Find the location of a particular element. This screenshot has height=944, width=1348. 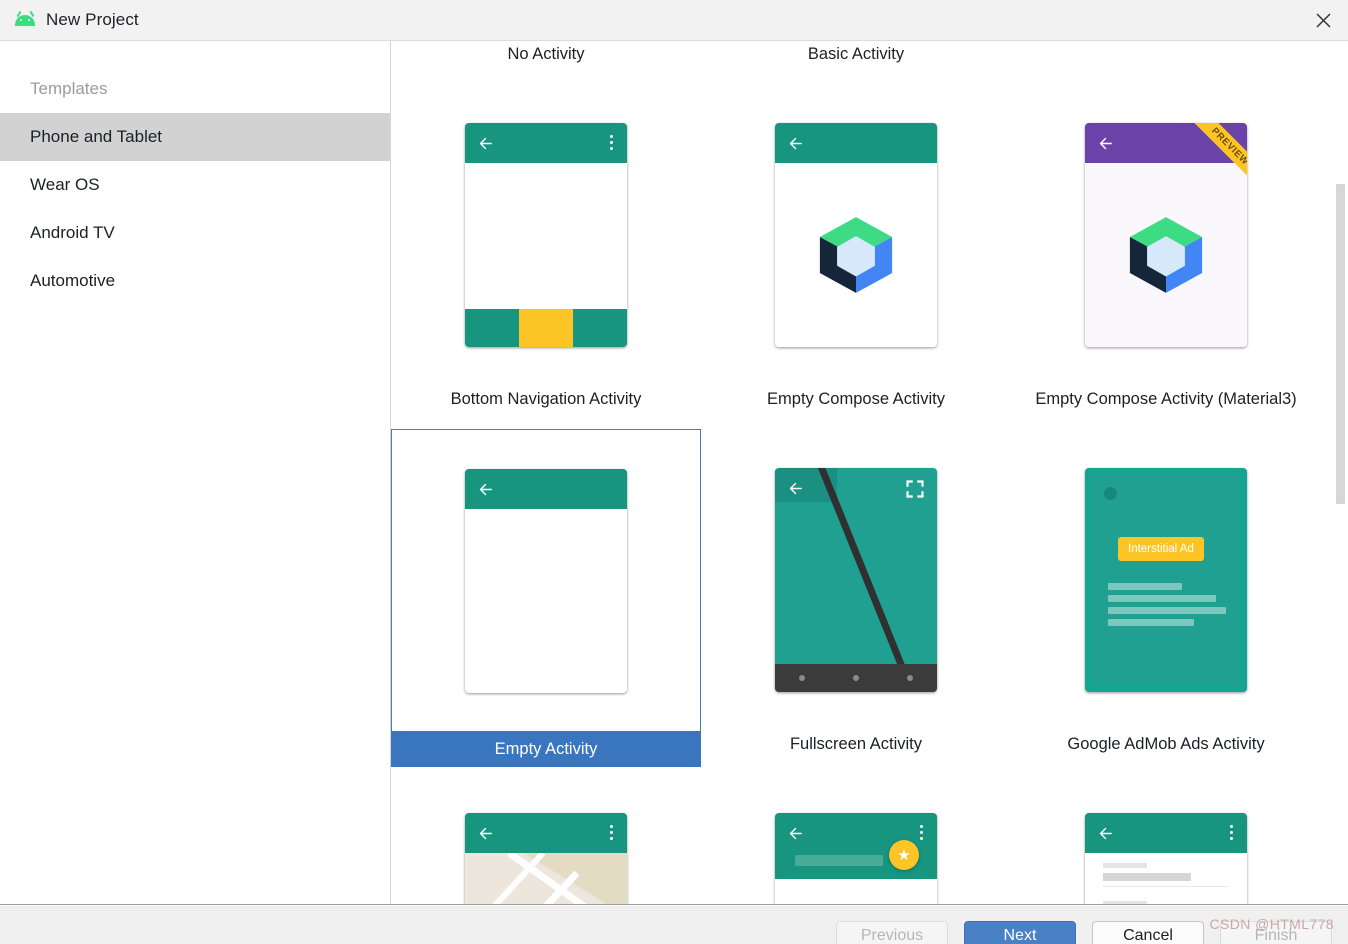

phone-mock: Interstitial Ad is located at coordinates (1166, 580).